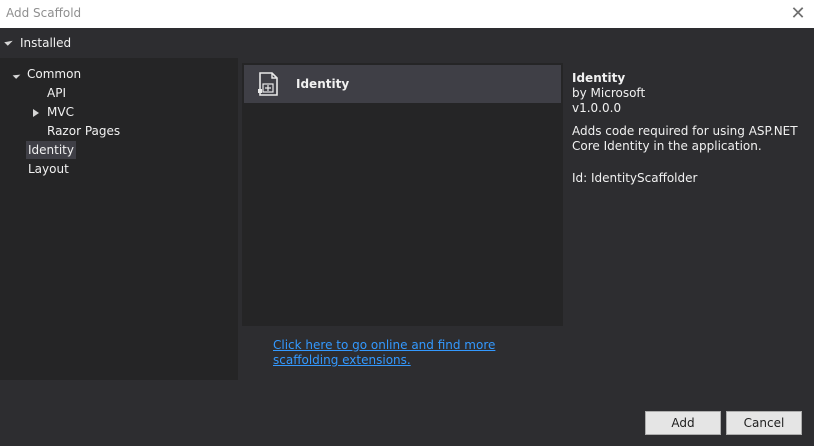 Image resolution: width=814 pixels, height=446 pixels. What do you see at coordinates (8, 41) in the screenshot?
I see `collapse-arrow-icon` at bounding box center [8, 41].